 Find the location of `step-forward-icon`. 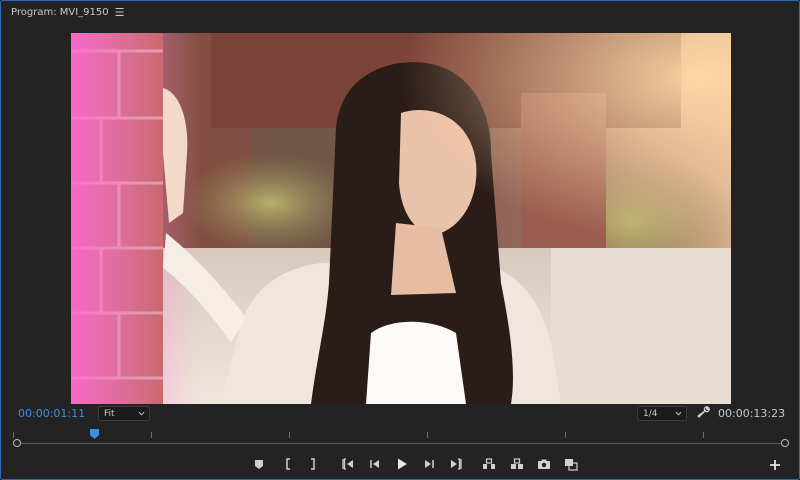

step-forward-icon is located at coordinates (429, 464).